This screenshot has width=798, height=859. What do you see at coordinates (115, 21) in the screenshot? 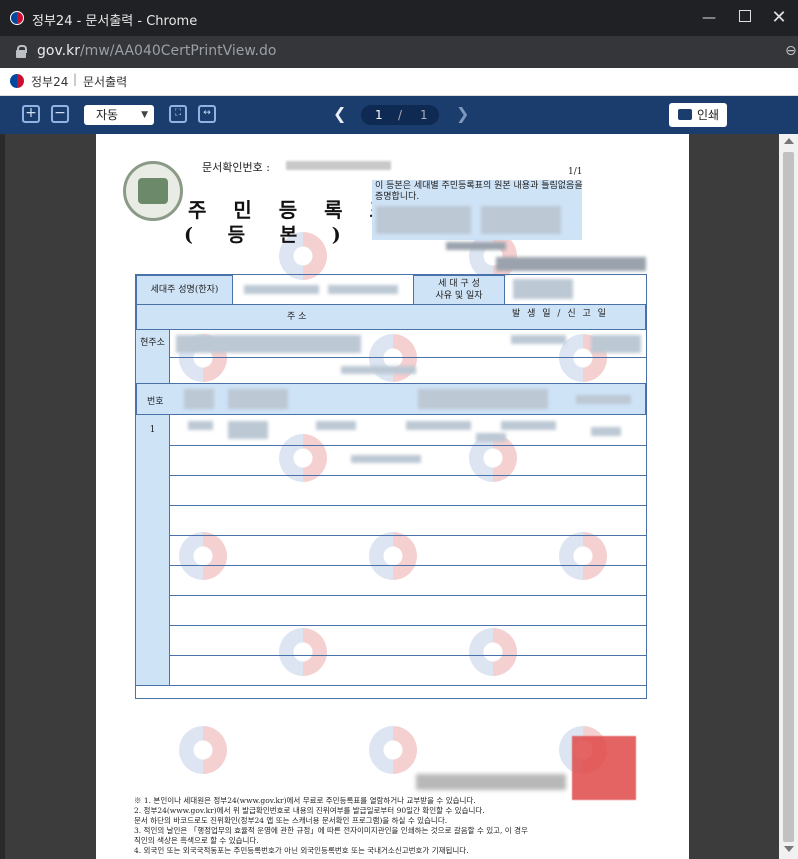
I see `window-title: 정부24 - 문서출력 - Chrome` at bounding box center [115, 21].